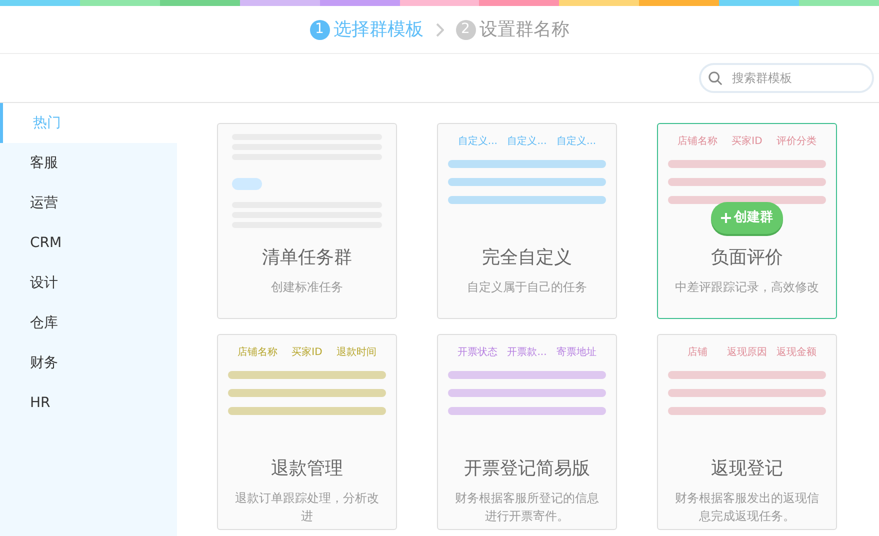 The width and height of the screenshot is (879, 536). What do you see at coordinates (786, 78) in the screenshot?
I see `search-field: 搜索群模板` at bounding box center [786, 78].